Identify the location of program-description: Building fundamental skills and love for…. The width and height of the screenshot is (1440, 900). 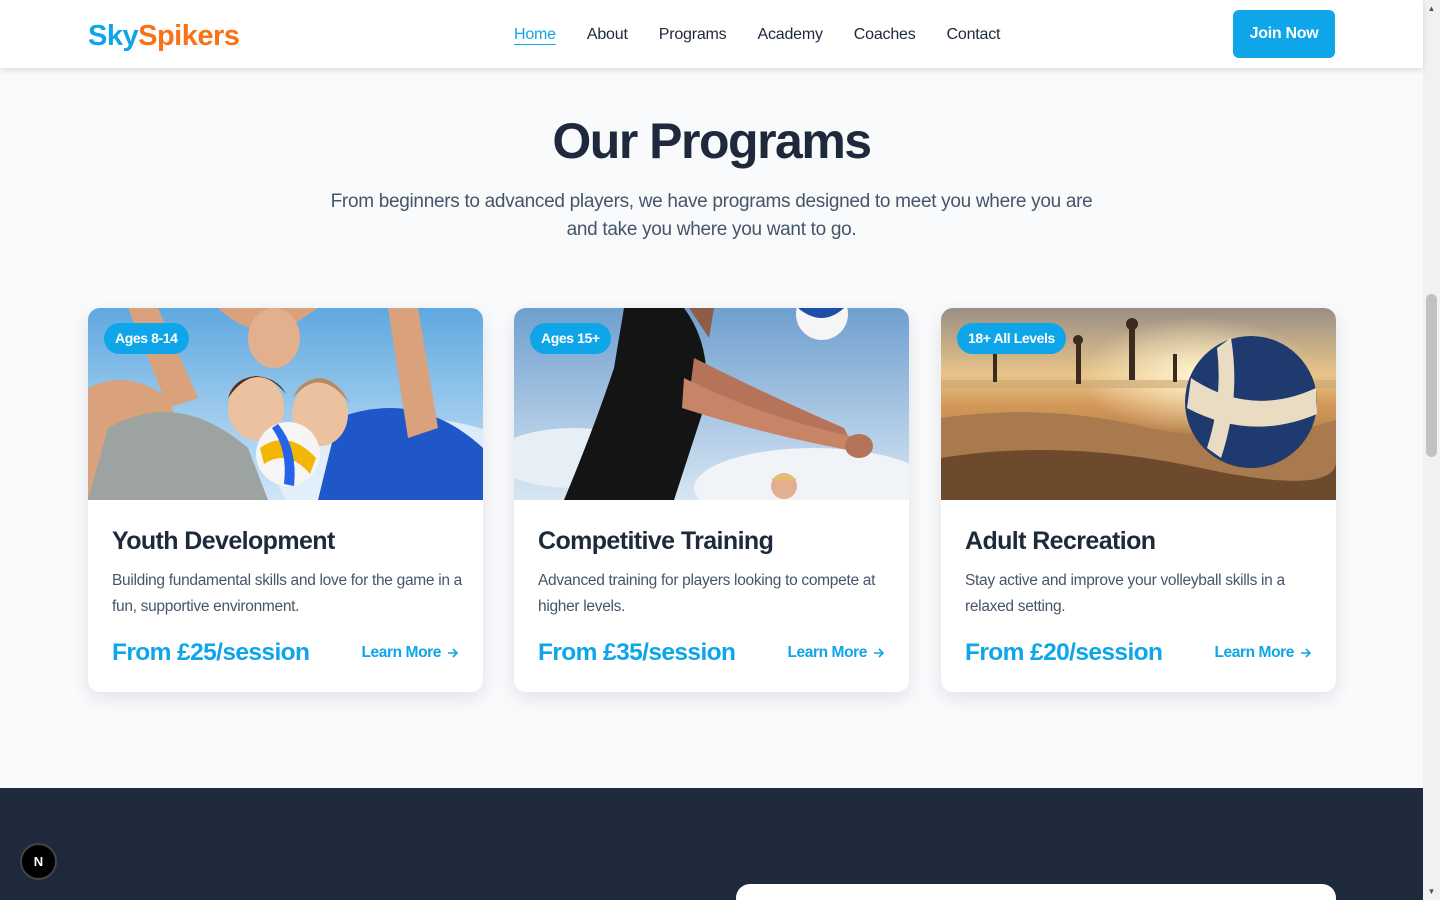
(287, 593).